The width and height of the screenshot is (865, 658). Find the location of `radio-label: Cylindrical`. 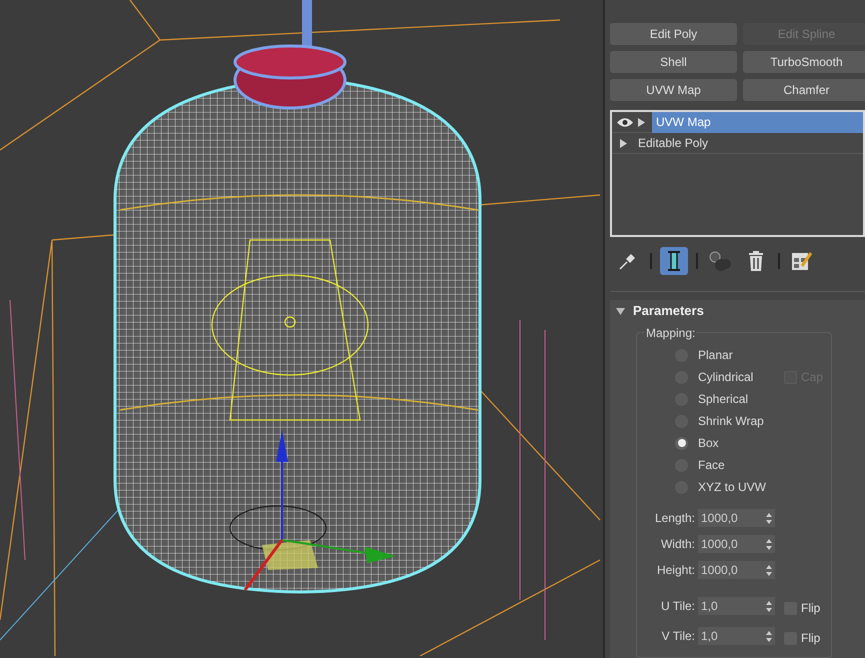

radio-label: Cylindrical is located at coordinates (736, 377).